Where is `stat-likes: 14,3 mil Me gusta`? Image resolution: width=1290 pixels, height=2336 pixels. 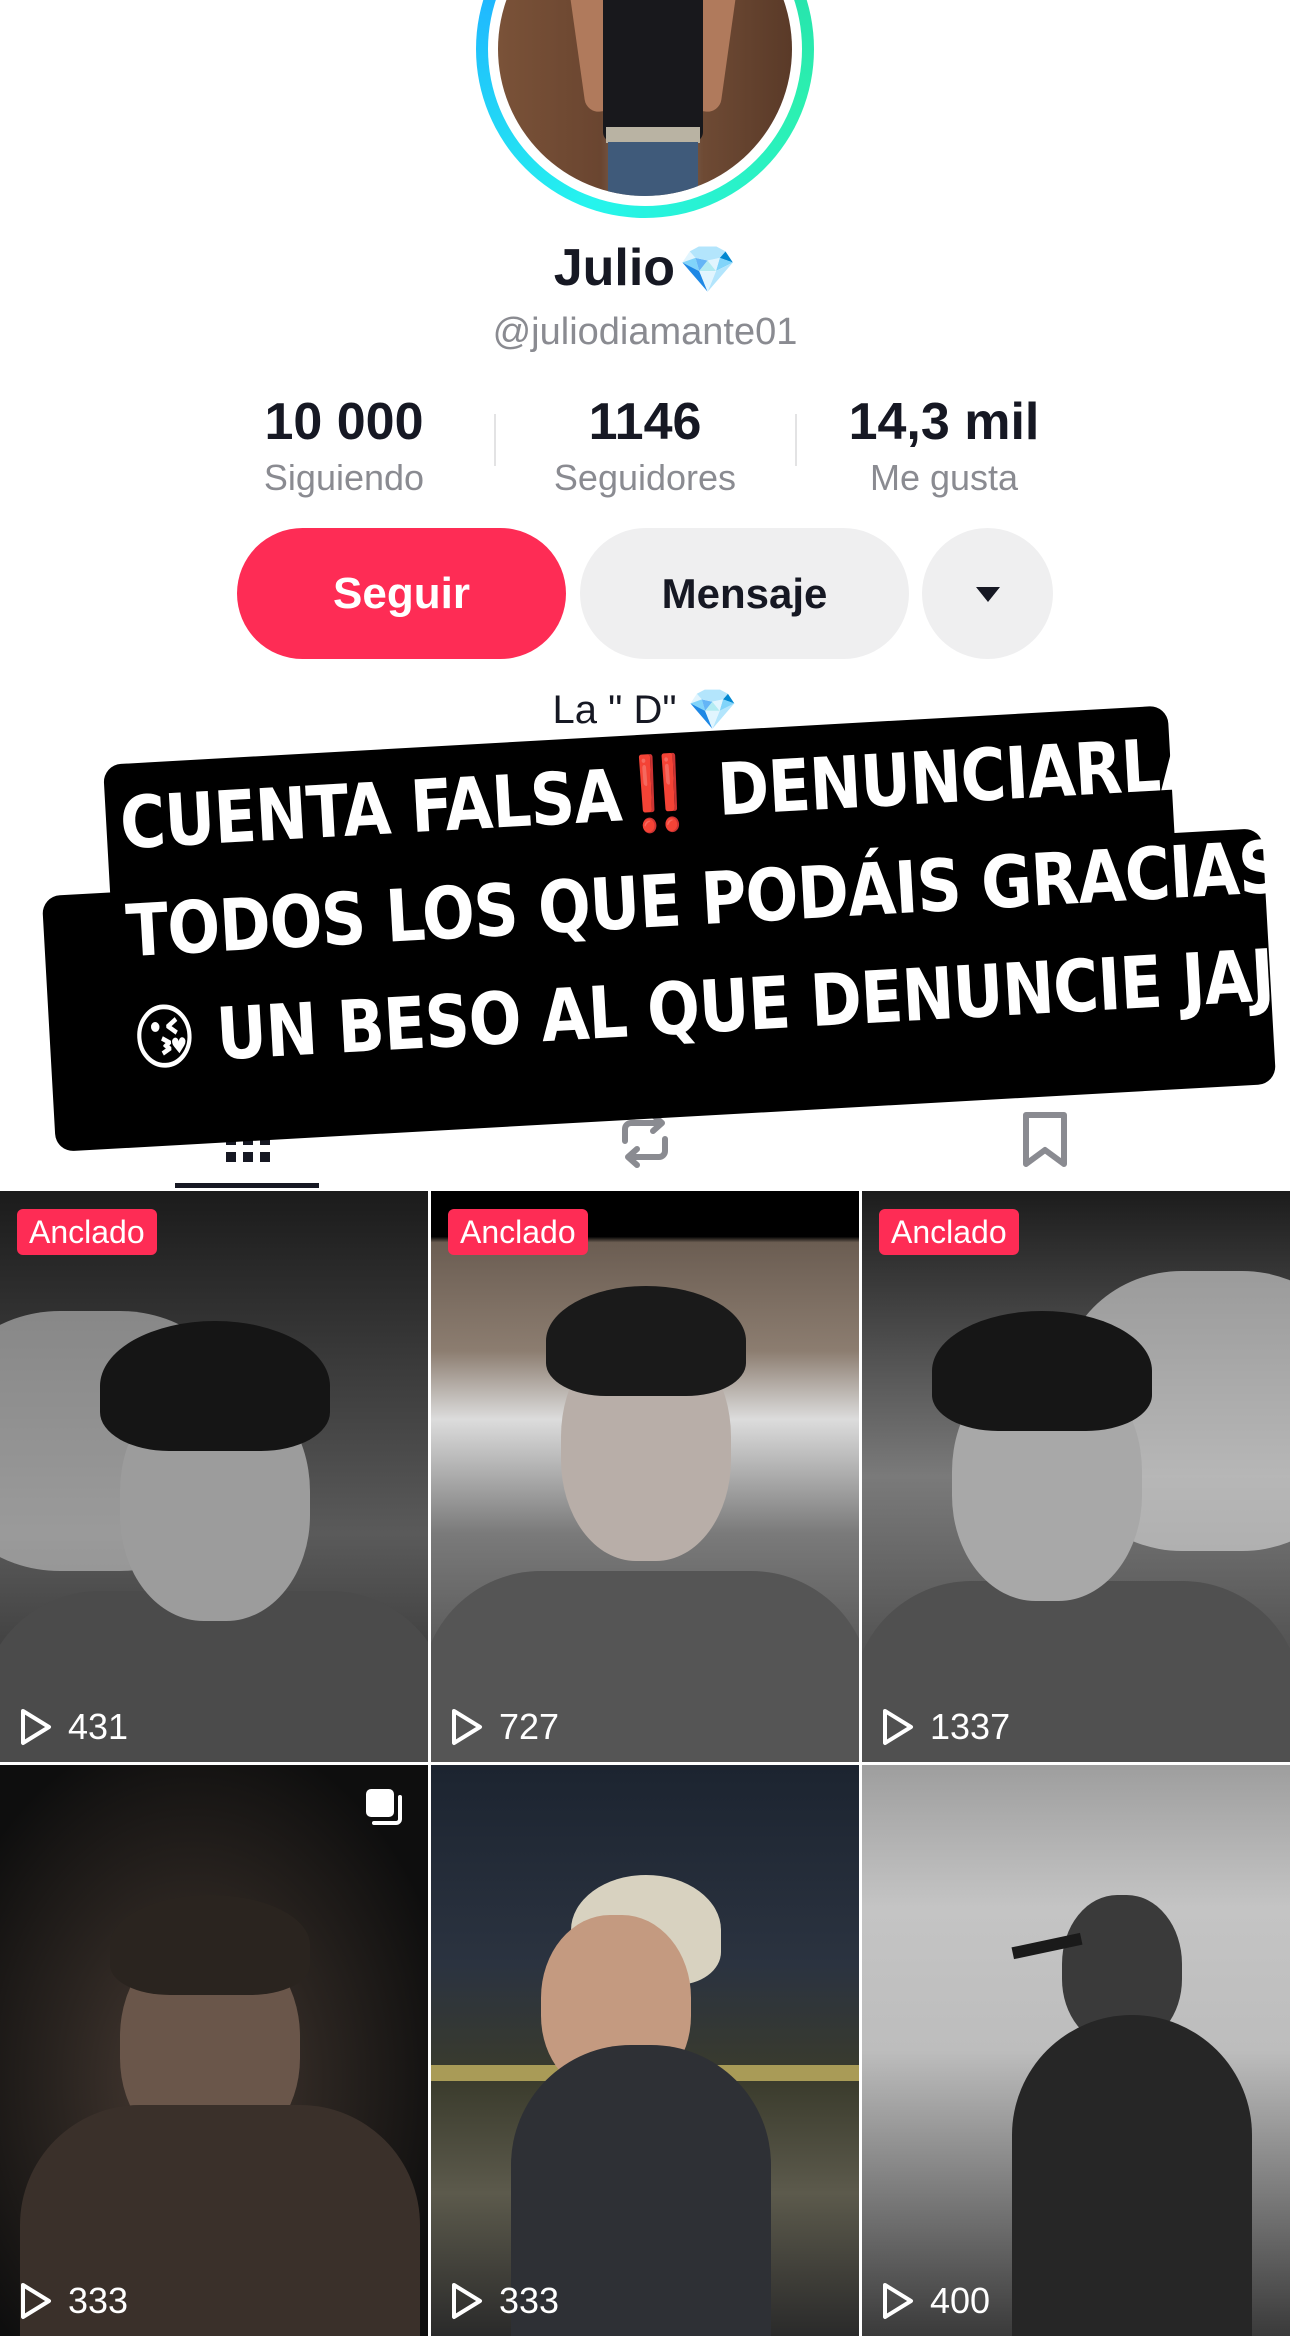
stat-likes: 14,3 mil Me gusta is located at coordinates (944, 444).